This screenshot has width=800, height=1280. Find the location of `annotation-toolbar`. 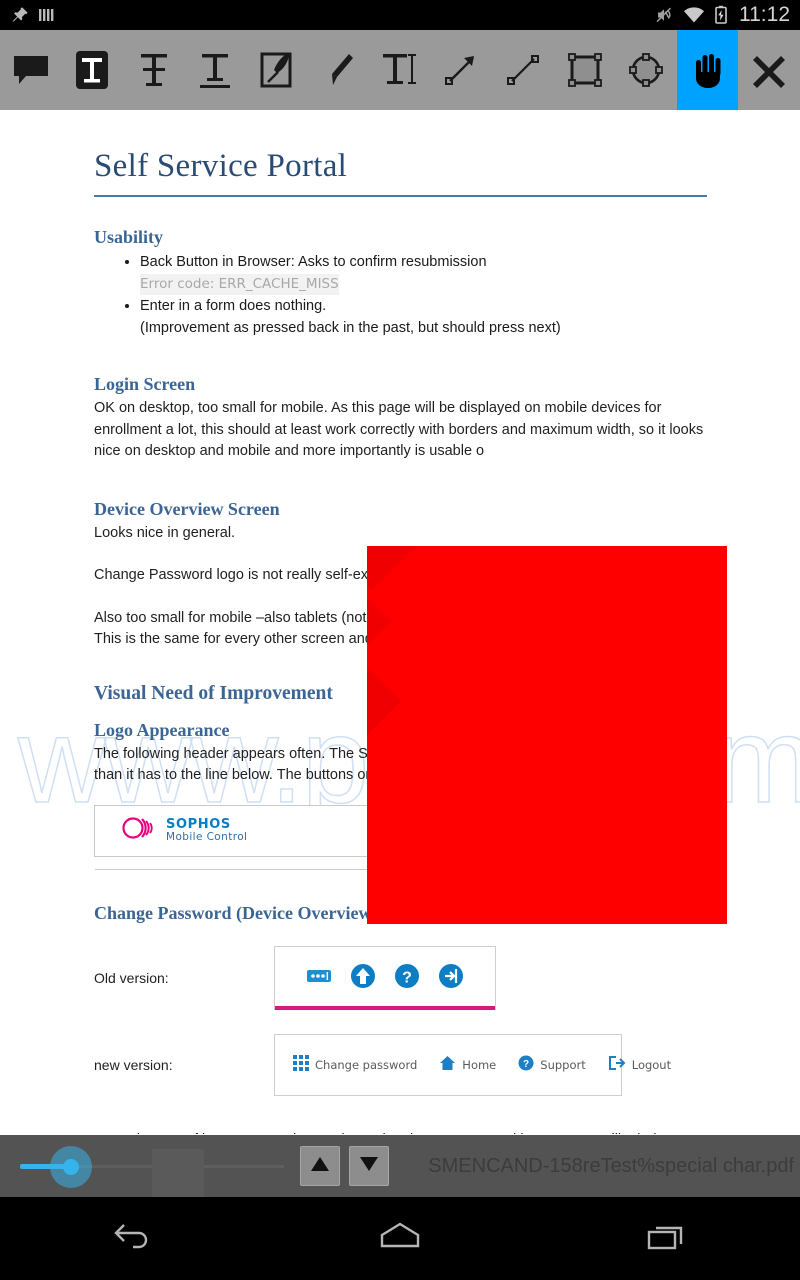

annotation-toolbar is located at coordinates (400, 70).